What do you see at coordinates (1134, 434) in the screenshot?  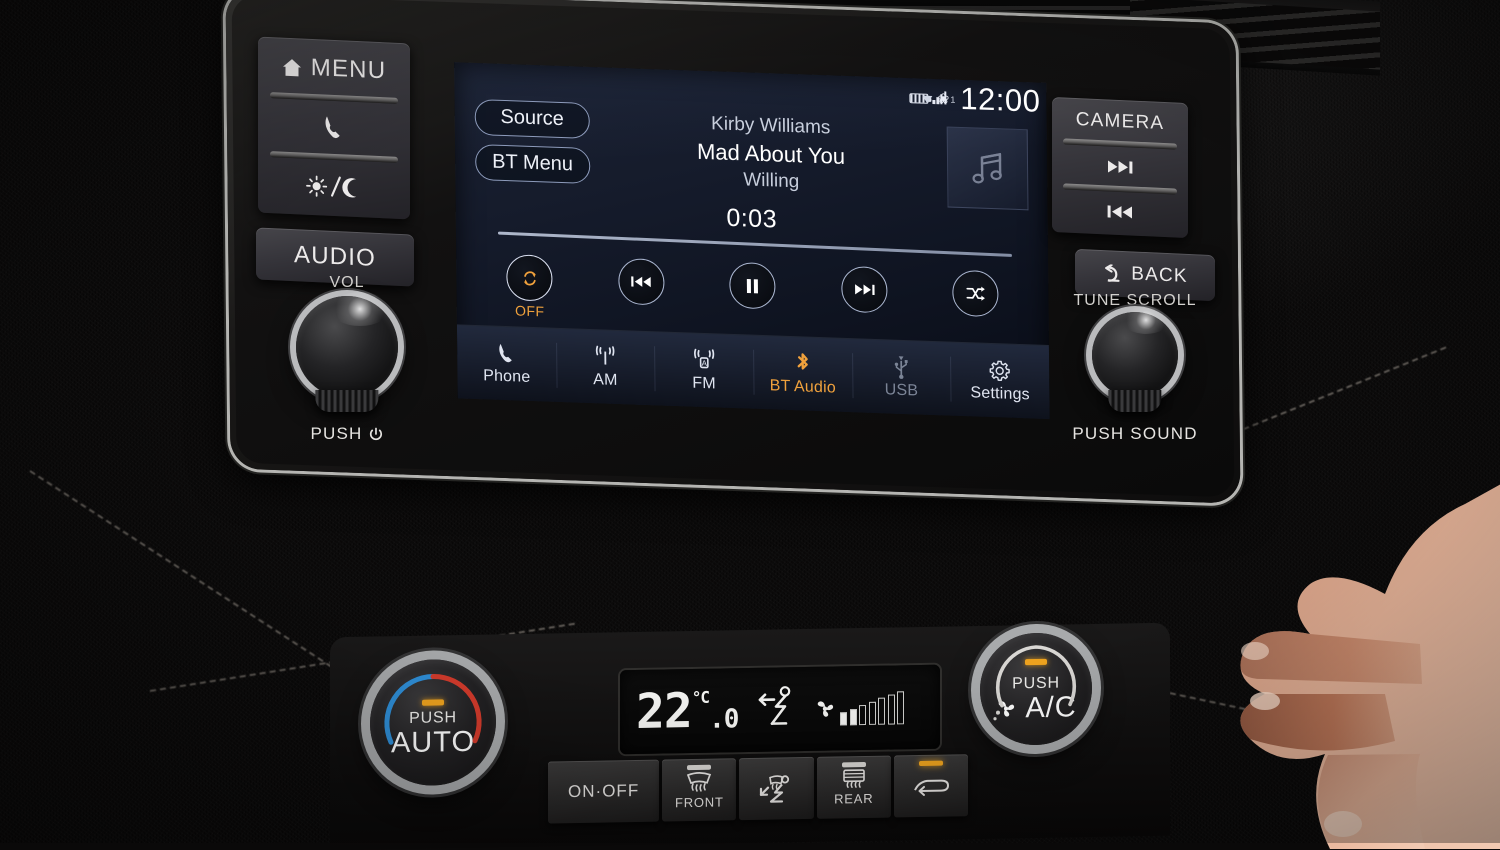 I see `tune-push-label: PUSH SOUND` at bounding box center [1134, 434].